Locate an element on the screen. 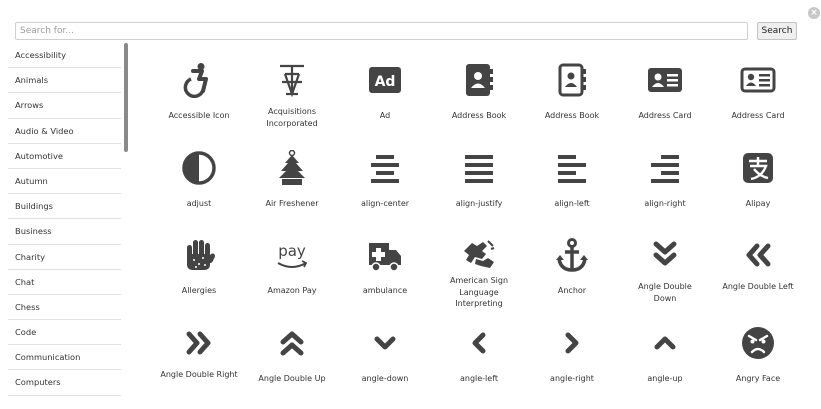  wheelchair-icon is located at coordinates (199, 80).